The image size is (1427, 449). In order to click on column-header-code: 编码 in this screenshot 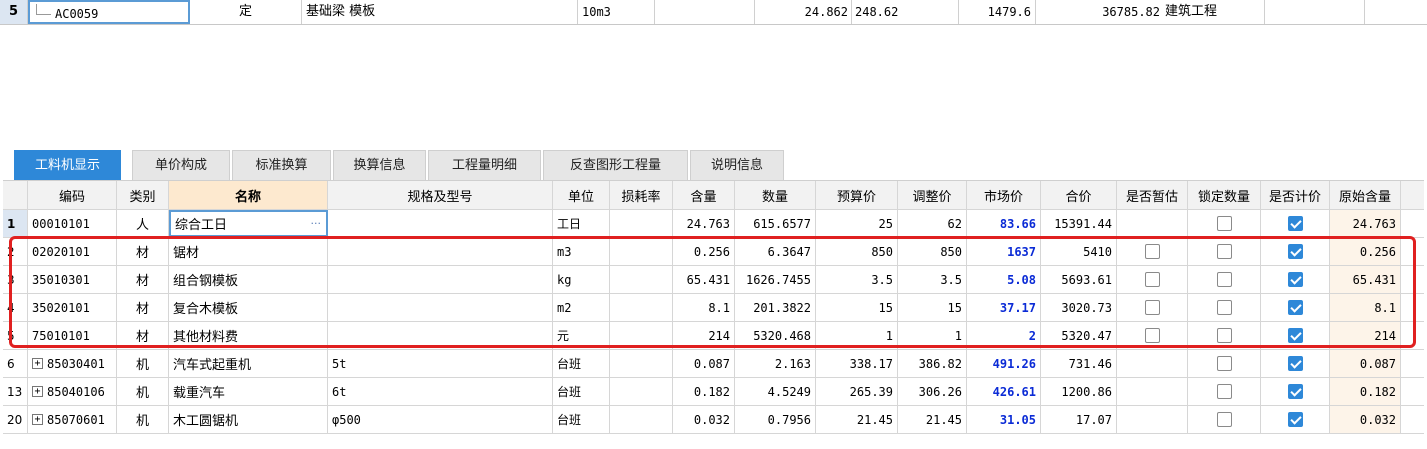, I will do `click(72, 195)`.